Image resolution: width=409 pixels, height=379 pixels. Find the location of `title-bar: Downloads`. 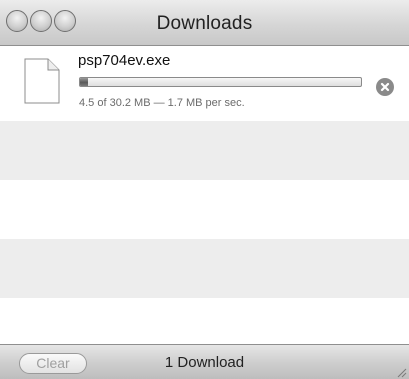

title-bar: Downloads is located at coordinates (204, 23).